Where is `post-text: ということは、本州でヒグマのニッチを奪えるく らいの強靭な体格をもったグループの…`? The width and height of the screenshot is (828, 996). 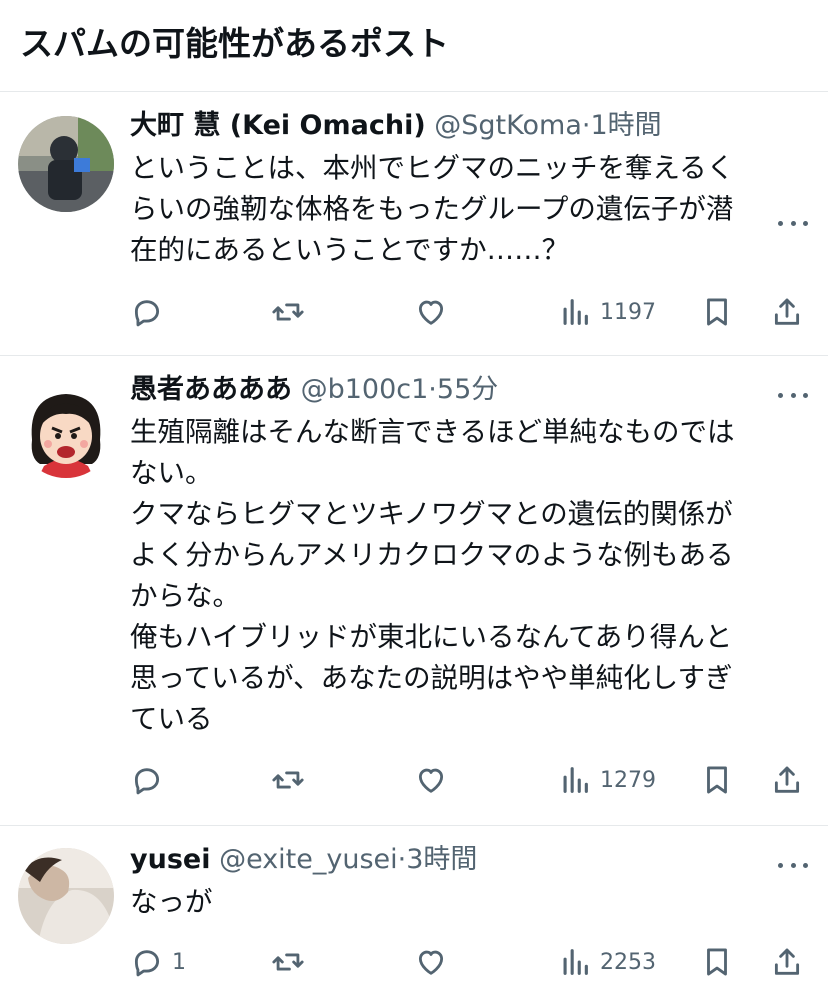
post-text: ということは、本州でヒグマのニッチを奪えるく らいの強靭な体格をもったグループの… is located at coordinates (432, 209).